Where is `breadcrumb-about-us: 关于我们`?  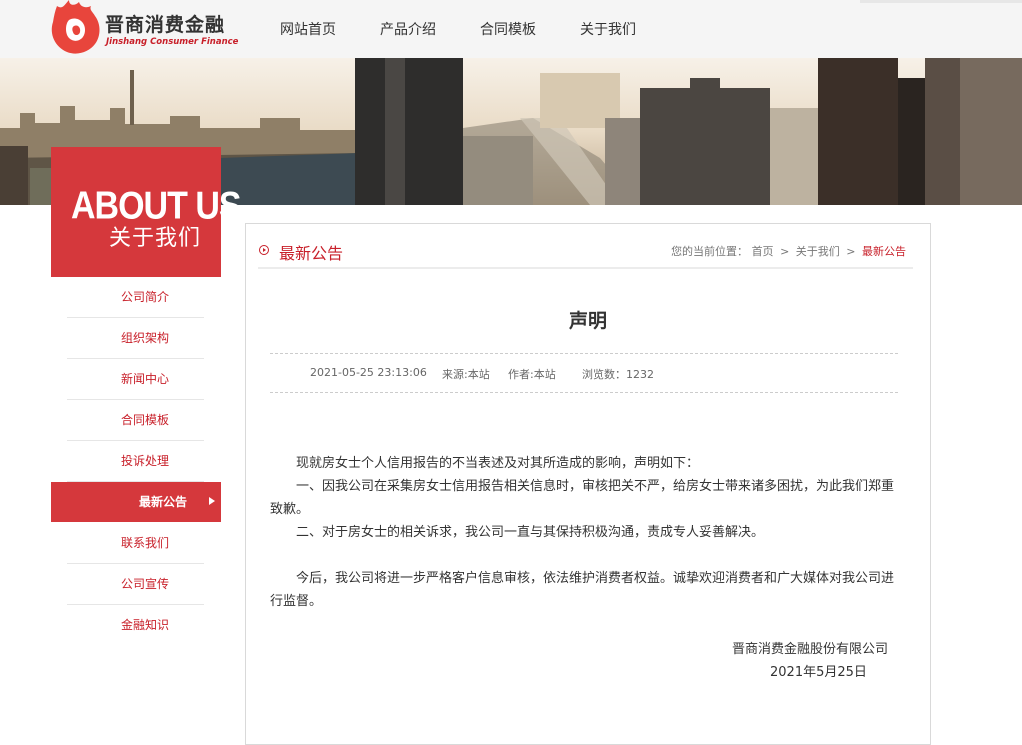 breadcrumb-about-us: 关于我们 is located at coordinates (818, 251).